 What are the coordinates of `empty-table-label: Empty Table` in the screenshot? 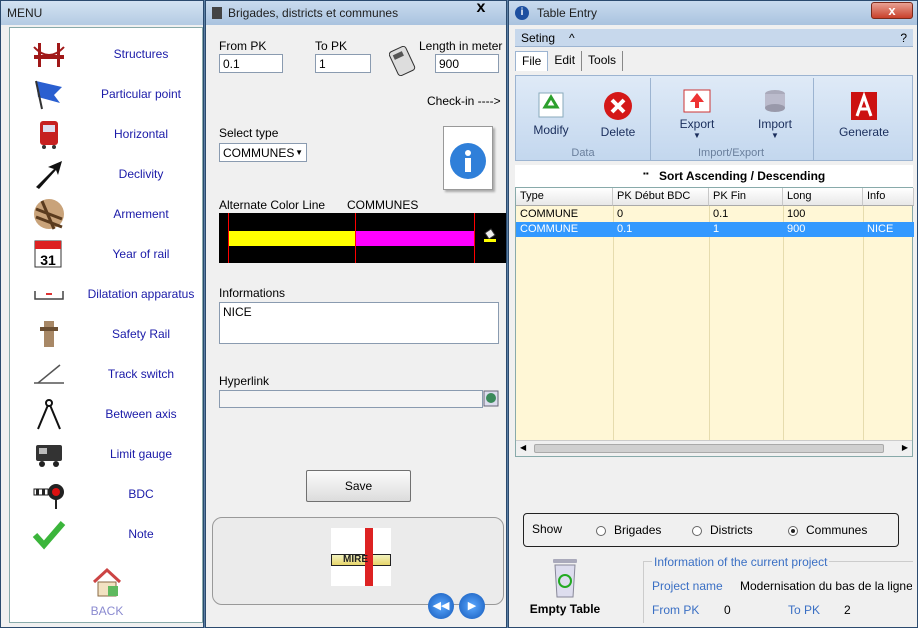 It's located at (565, 609).